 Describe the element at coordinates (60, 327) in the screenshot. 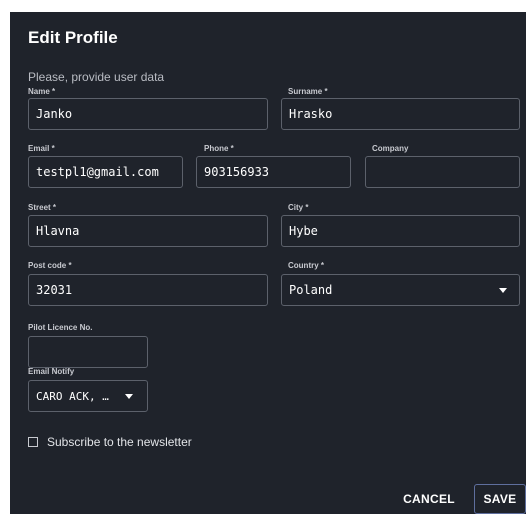

I see `pilot-licence-label: Pilot Licence No.` at that location.